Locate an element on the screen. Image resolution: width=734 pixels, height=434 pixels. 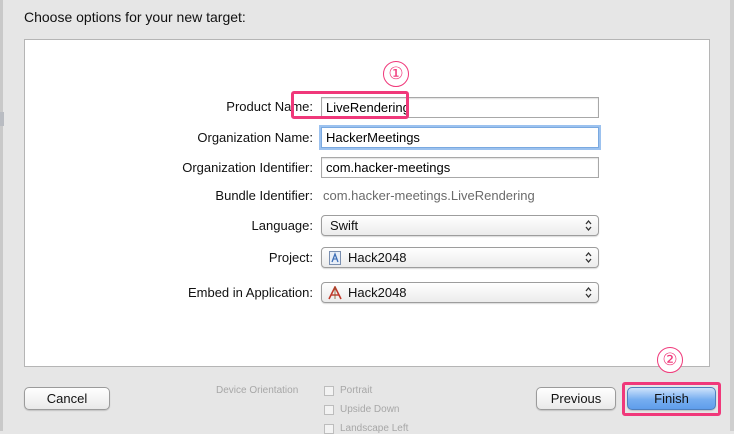
bg-device-orientation: Device Orientation is located at coordinates (257, 390).